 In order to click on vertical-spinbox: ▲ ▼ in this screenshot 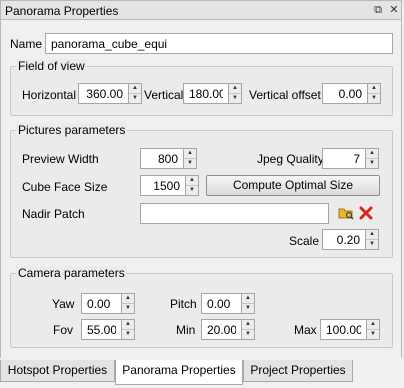, I will do `click(212, 93)`.